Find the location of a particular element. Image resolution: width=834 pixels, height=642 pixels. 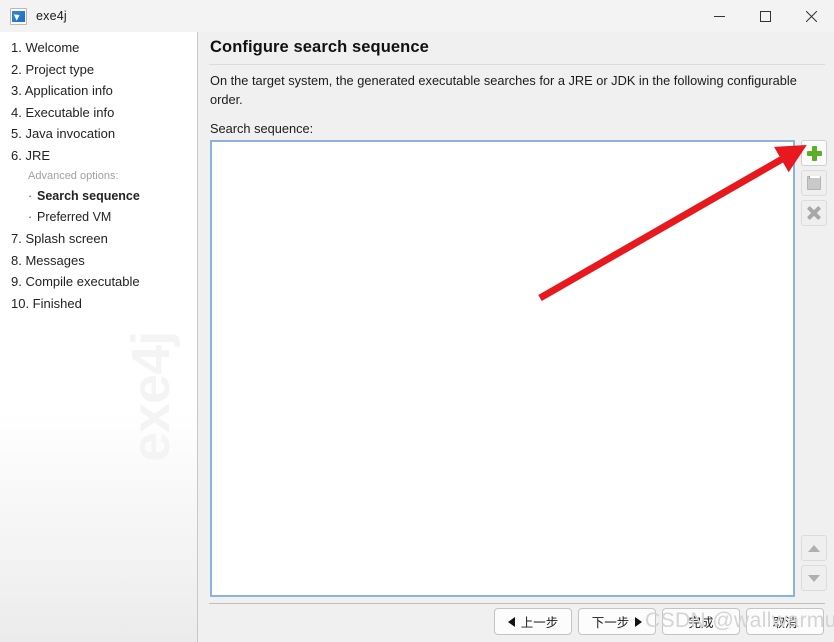

sidebar-item-search-sequence: · Search sequence is located at coordinates (101, 196).